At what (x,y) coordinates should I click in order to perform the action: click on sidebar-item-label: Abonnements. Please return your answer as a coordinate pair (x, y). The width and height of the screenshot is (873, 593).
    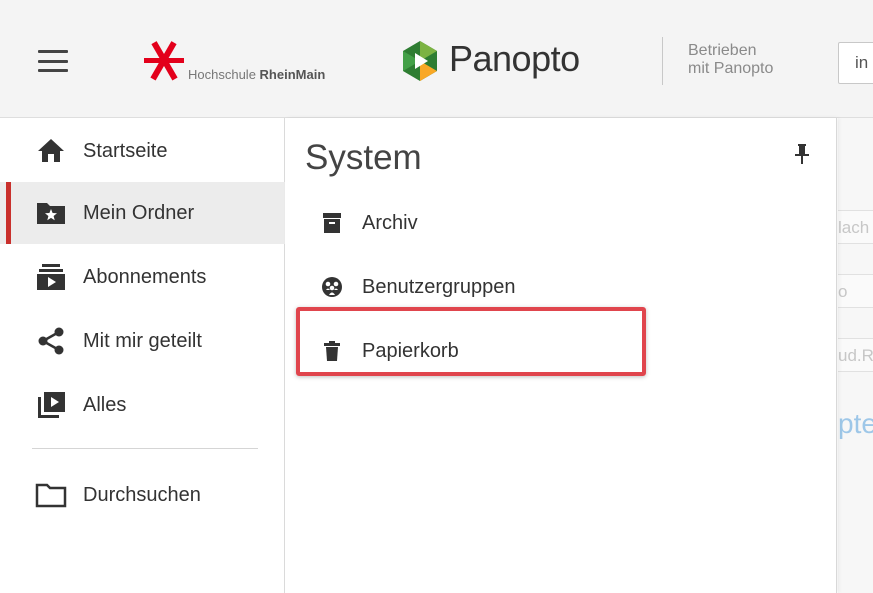
    Looking at the image, I should click on (145, 276).